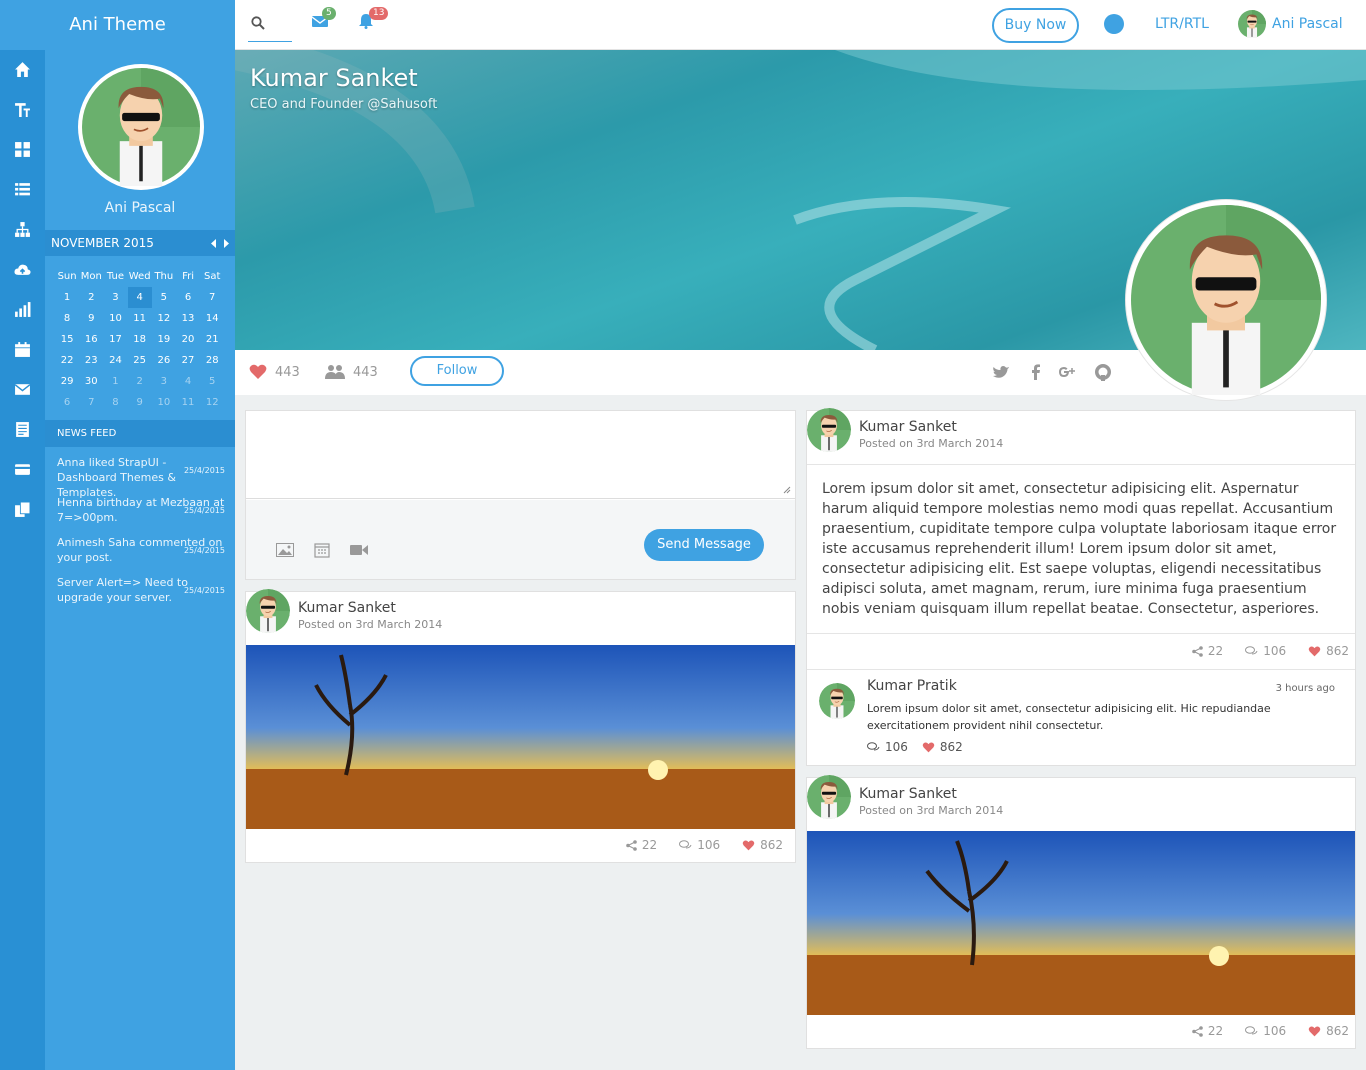  Describe the element at coordinates (1114, 24) in the screenshot. I see `theme-color-dot` at that location.